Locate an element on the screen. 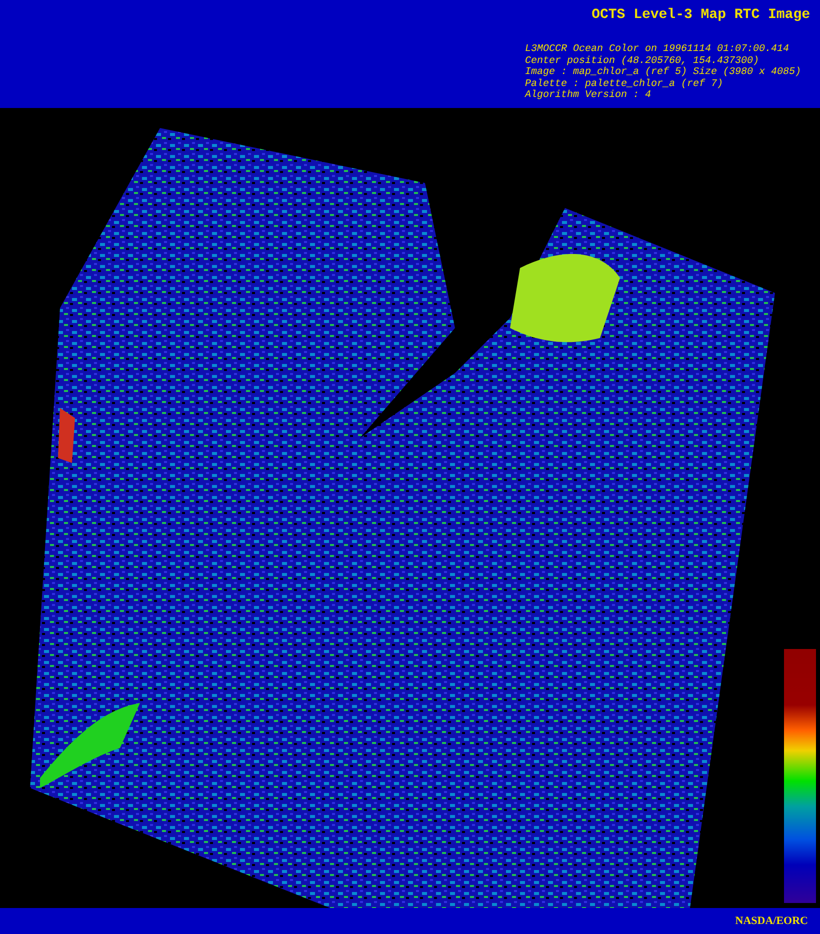 This screenshot has width=820, height=934. credit-text: NASDA/EORC is located at coordinates (771, 921).